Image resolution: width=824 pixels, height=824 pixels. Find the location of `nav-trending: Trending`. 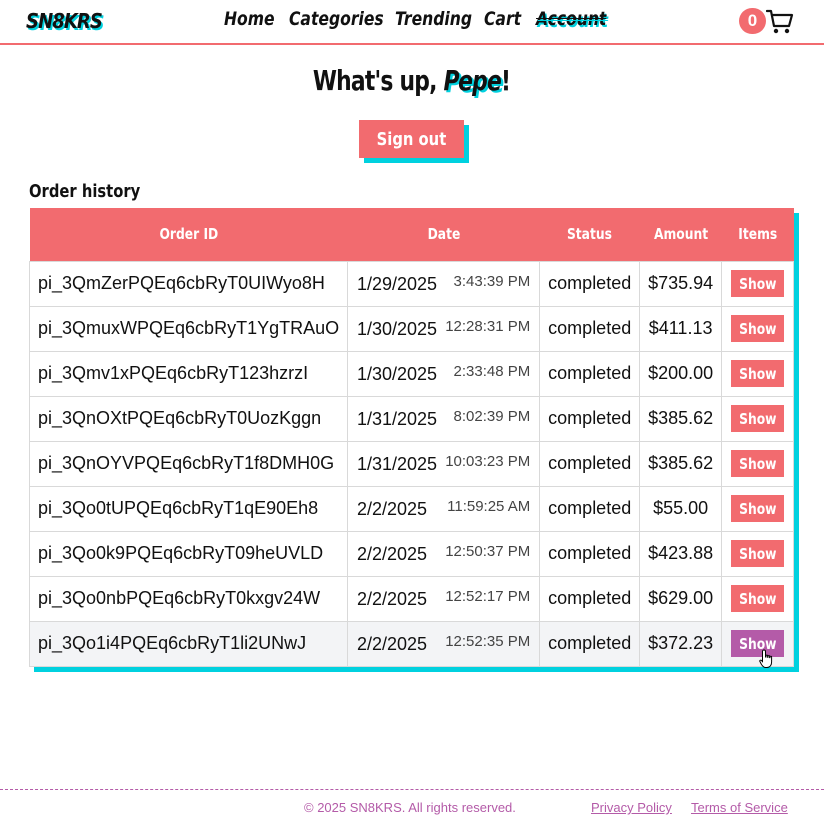

nav-trending: Trending is located at coordinates (433, 19).